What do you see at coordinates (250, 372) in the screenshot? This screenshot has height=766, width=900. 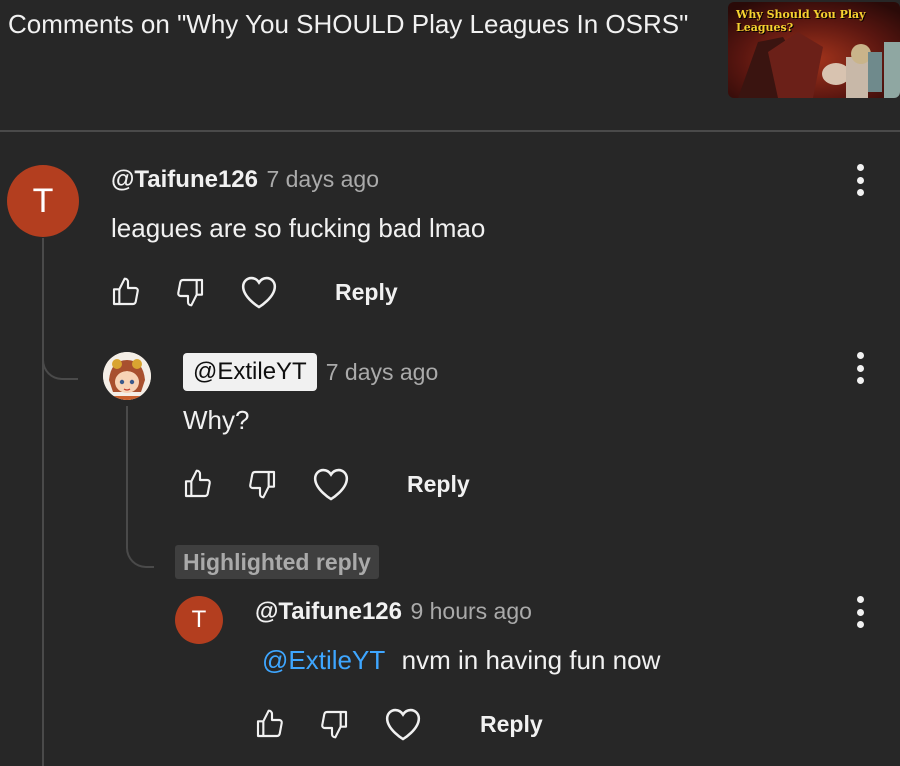 I see `comment-author-chip: @ExtileYT` at bounding box center [250, 372].